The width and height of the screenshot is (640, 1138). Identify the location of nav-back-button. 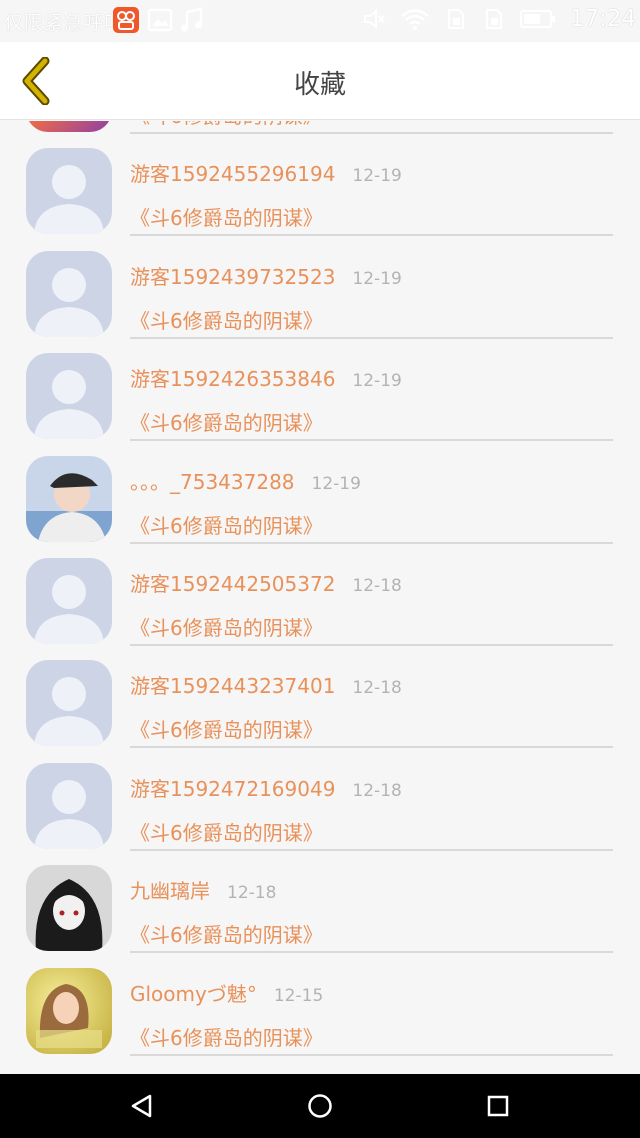
(142, 1106).